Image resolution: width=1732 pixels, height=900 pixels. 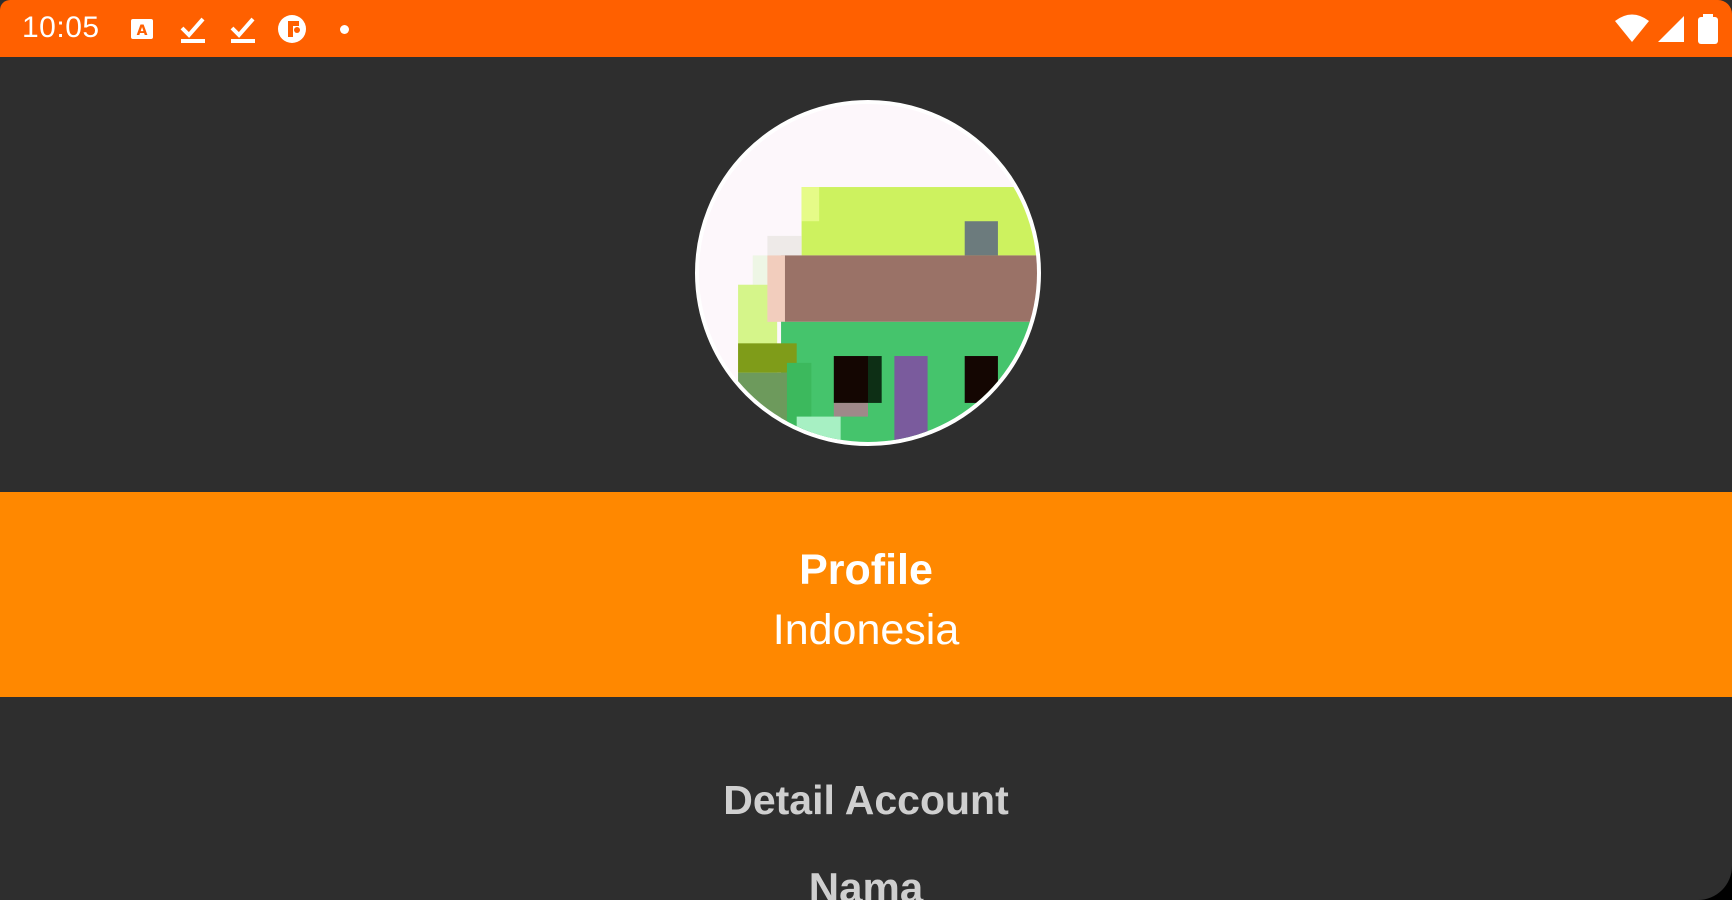 I want to click on battery-icon, so click(x=1708, y=29).